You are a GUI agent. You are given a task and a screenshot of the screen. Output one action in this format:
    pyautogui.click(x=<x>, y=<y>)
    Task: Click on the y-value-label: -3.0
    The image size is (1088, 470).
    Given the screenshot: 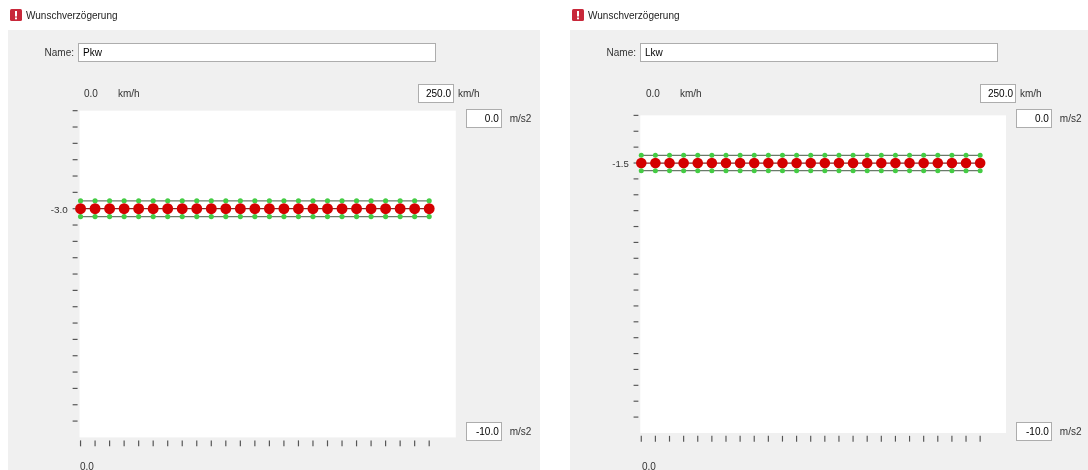 What is the action you would take?
    pyautogui.click(x=59, y=209)
    